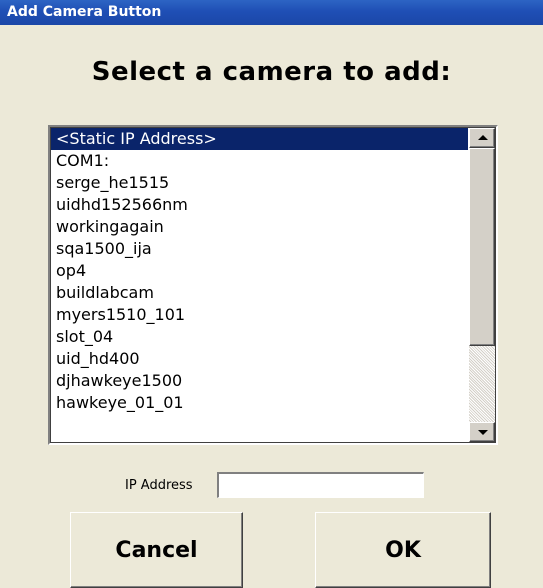 The width and height of the screenshot is (543, 588). I want to click on arrow-up-icon, so click(483, 137).